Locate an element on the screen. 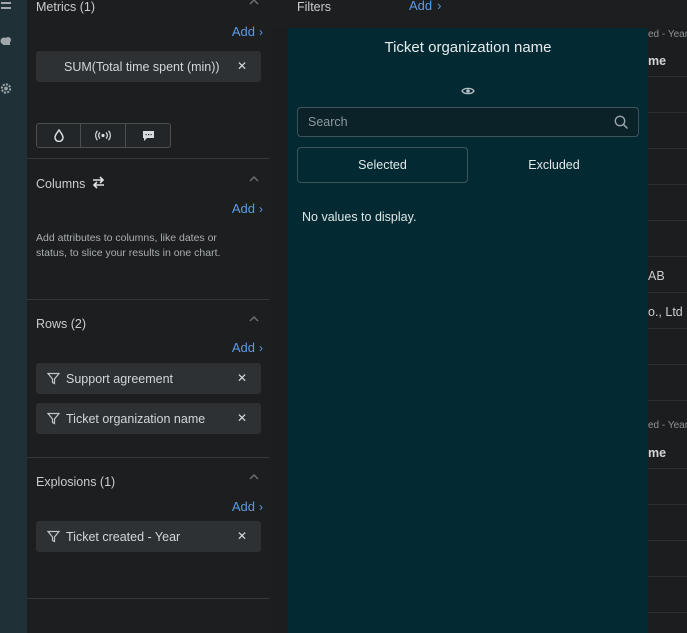 This screenshot has width=687, height=633. filters-label: Filters is located at coordinates (314, 7).